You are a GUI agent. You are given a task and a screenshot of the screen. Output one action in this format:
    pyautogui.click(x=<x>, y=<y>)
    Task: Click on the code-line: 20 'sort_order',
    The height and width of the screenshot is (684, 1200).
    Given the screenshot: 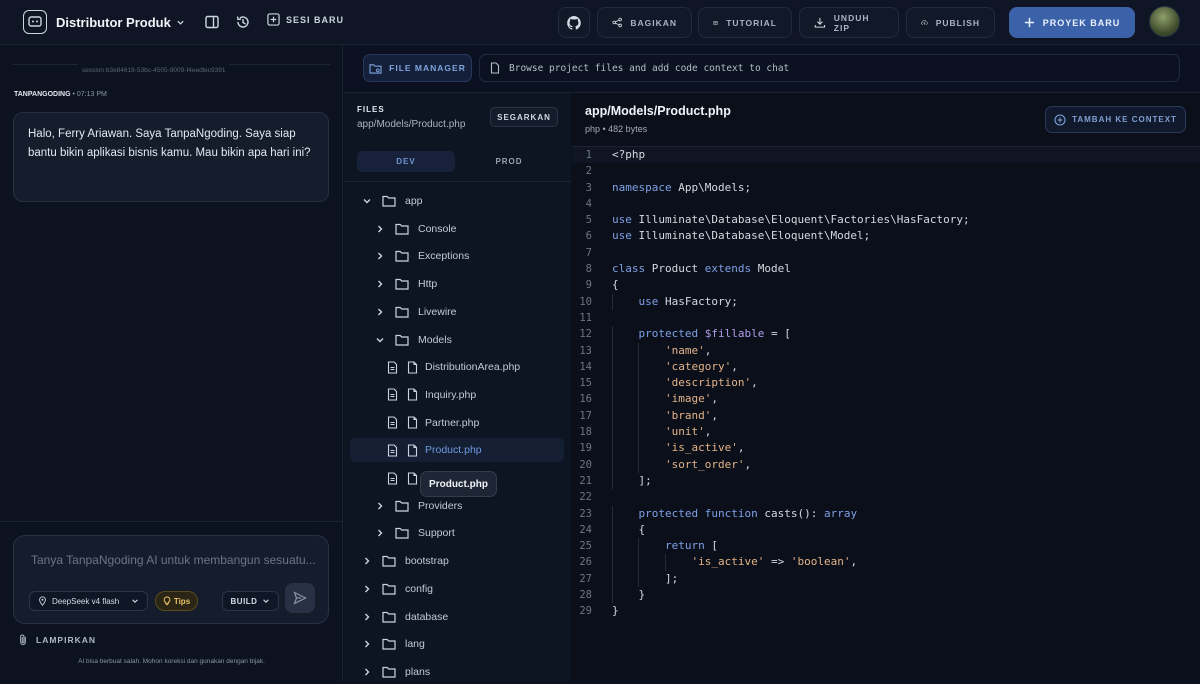 What is the action you would take?
    pyautogui.click(x=886, y=464)
    